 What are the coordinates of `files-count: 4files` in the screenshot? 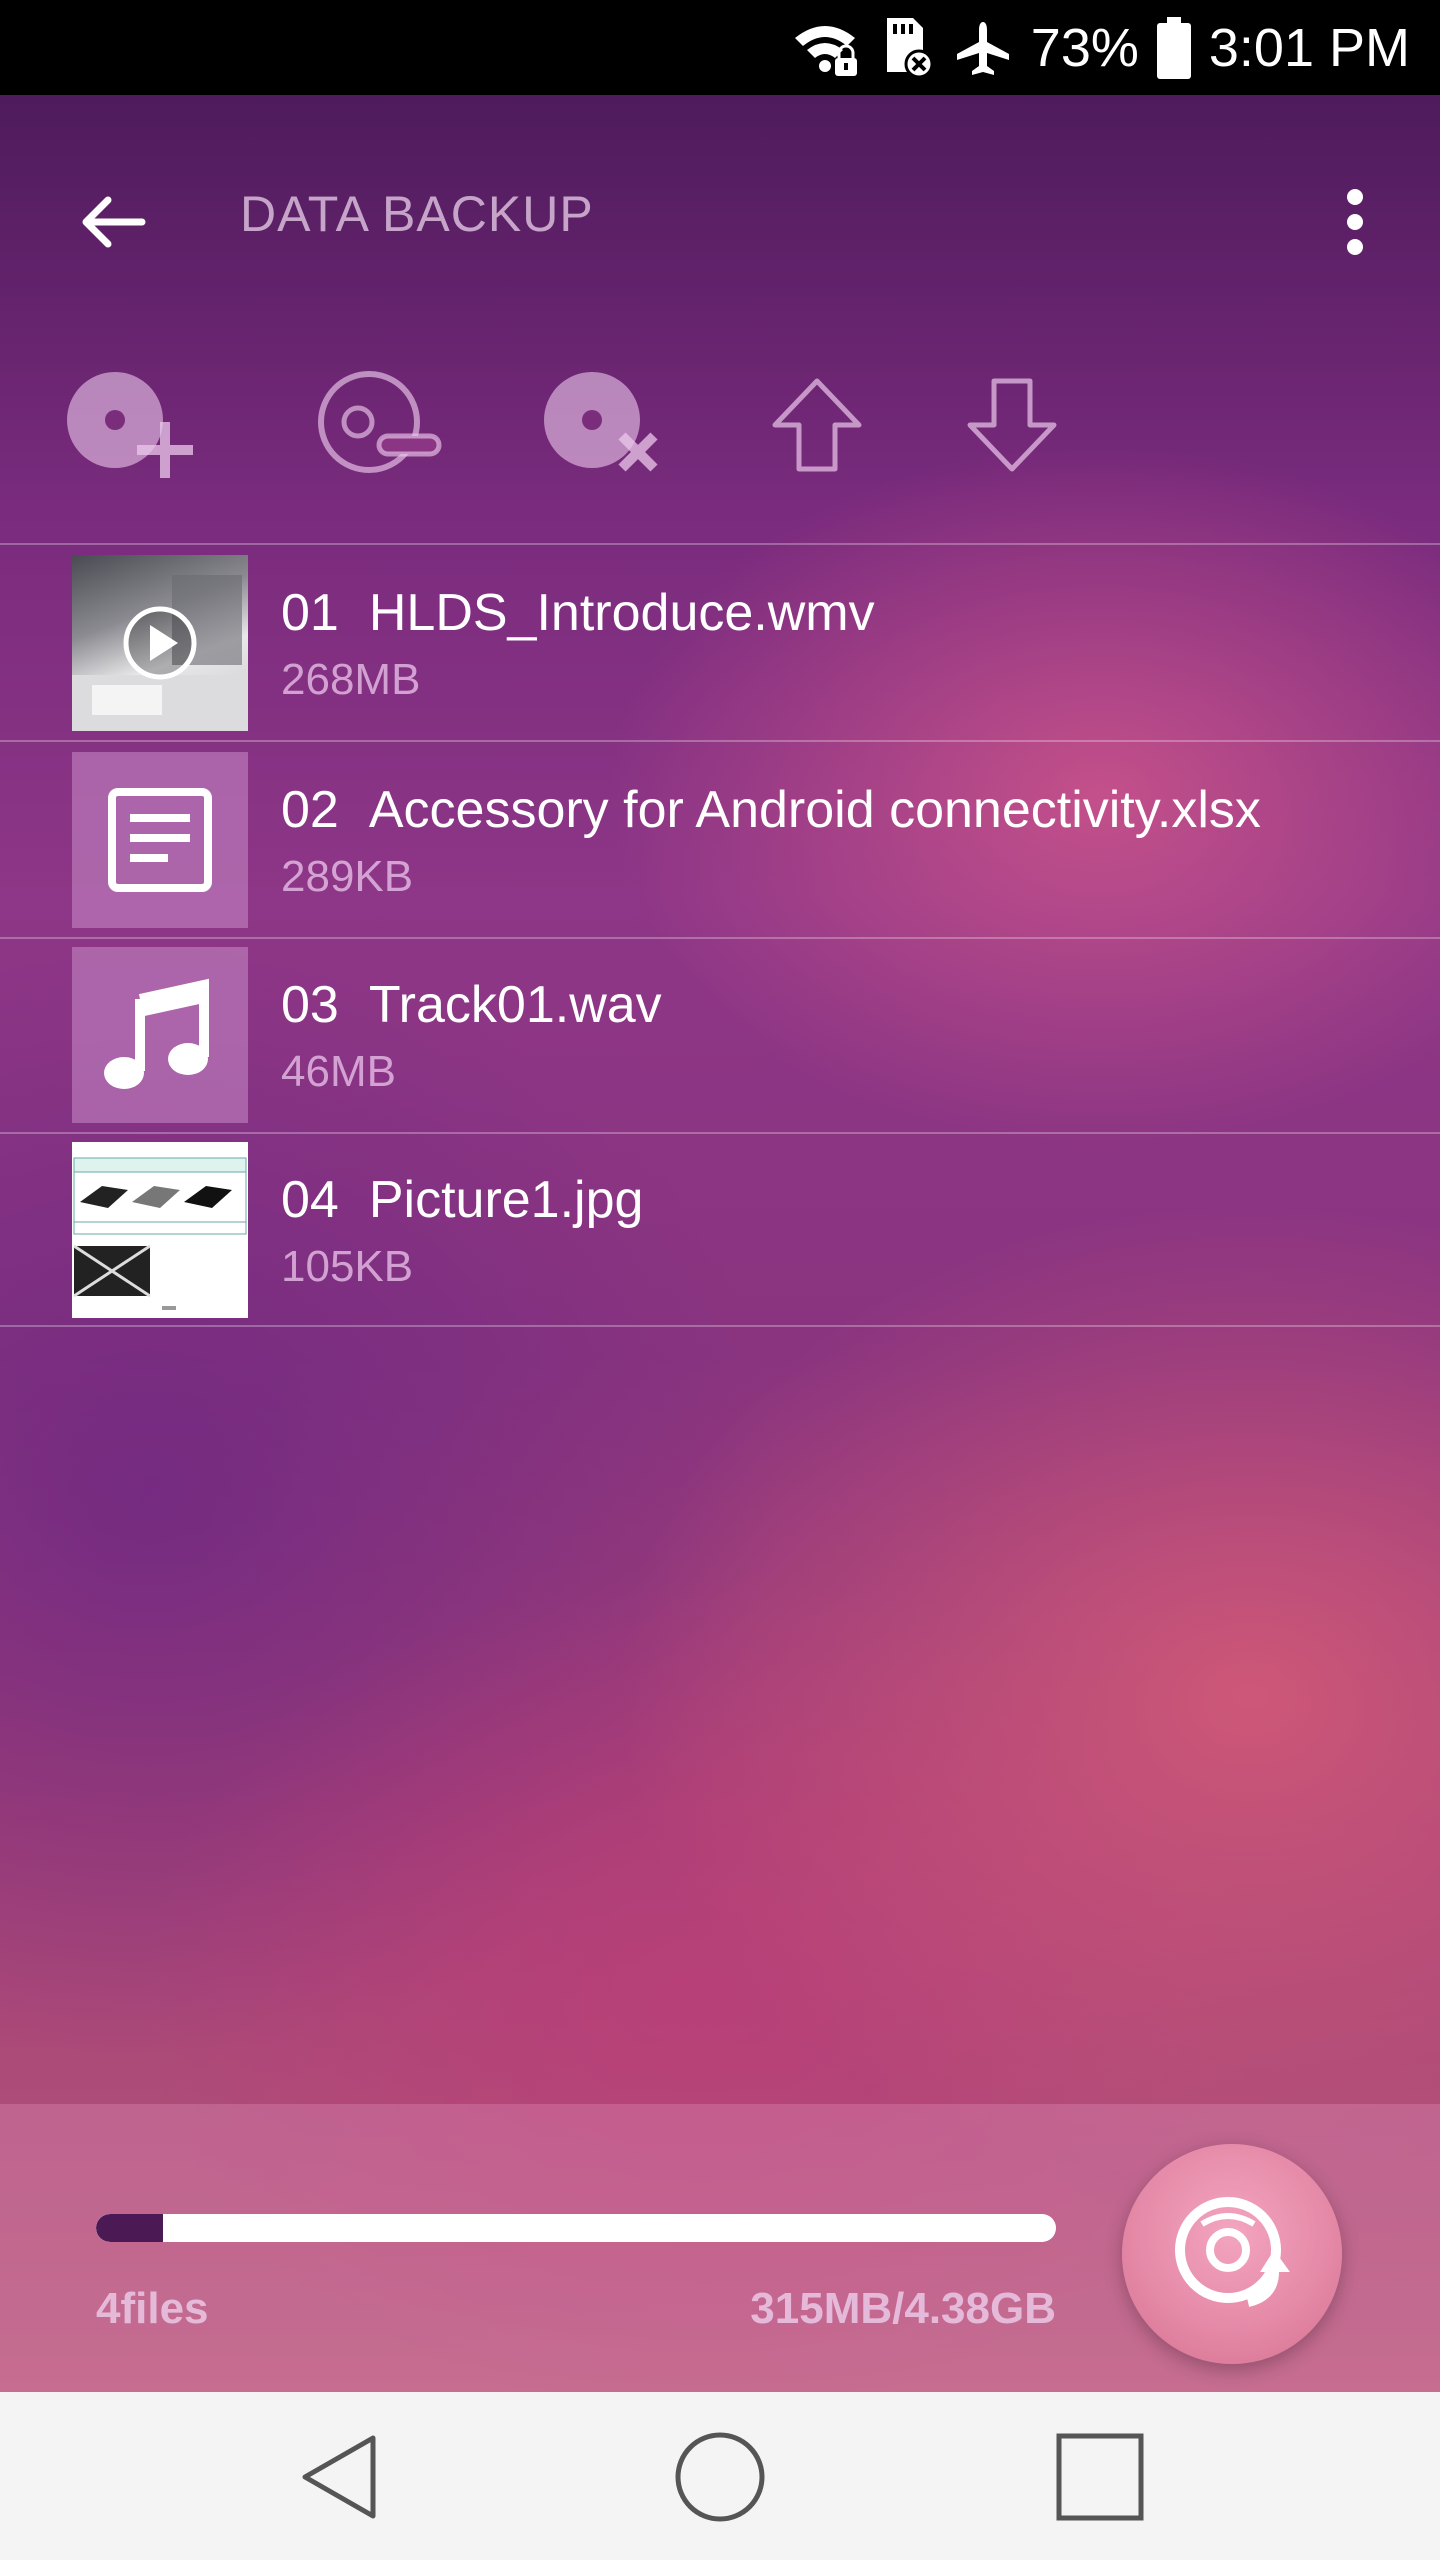 It's located at (152, 2308).